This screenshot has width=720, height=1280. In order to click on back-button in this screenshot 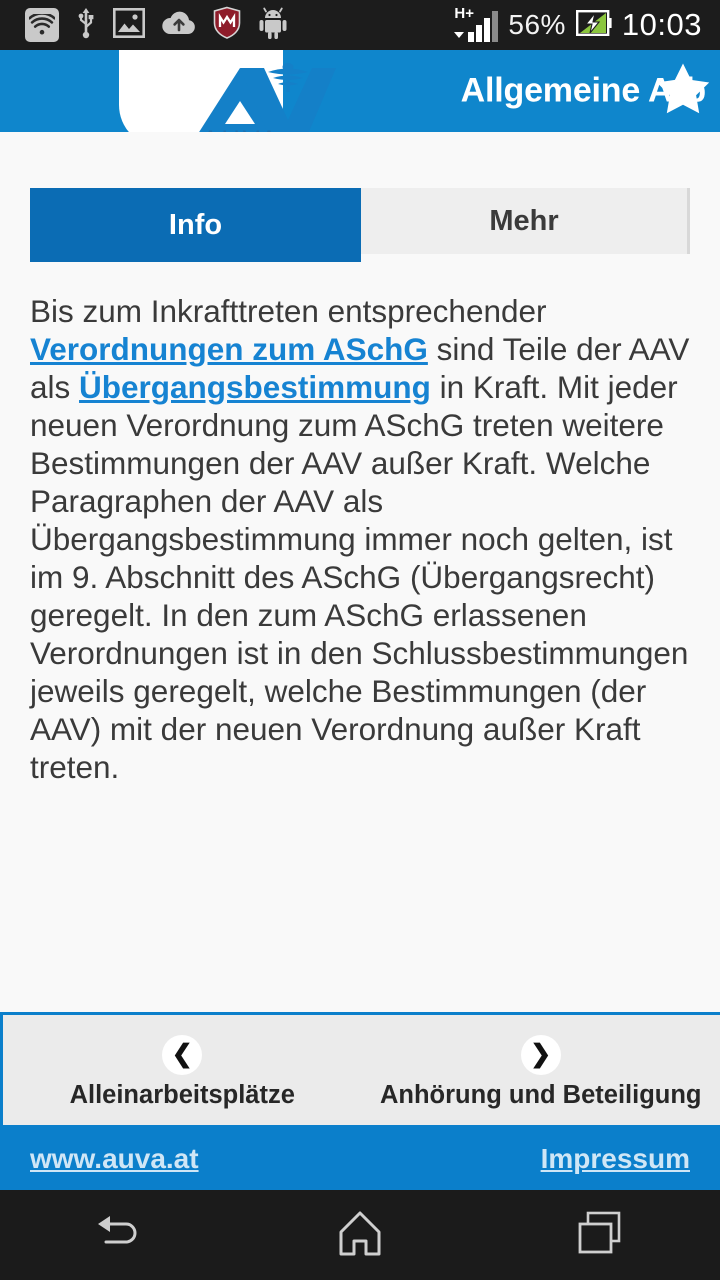, I will do `click(120, 1235)`.